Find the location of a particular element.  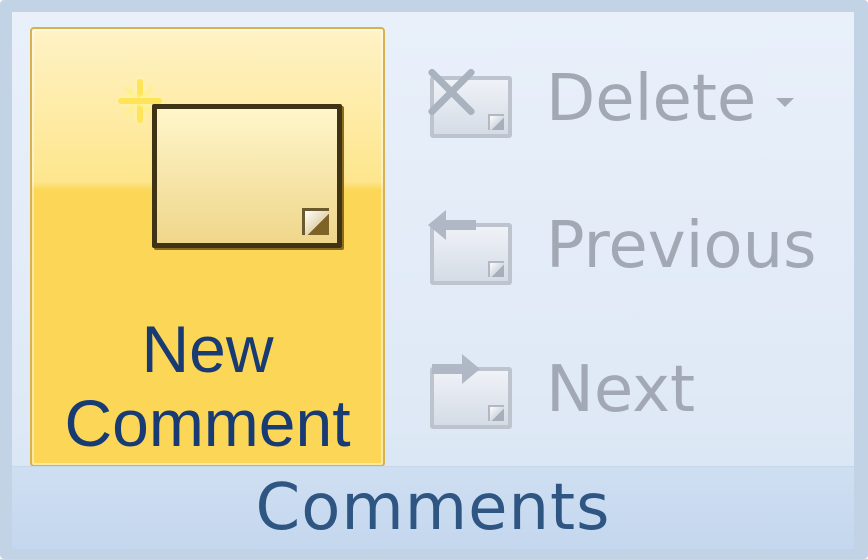

new-comment-icon is located at coordinates (226, 165).